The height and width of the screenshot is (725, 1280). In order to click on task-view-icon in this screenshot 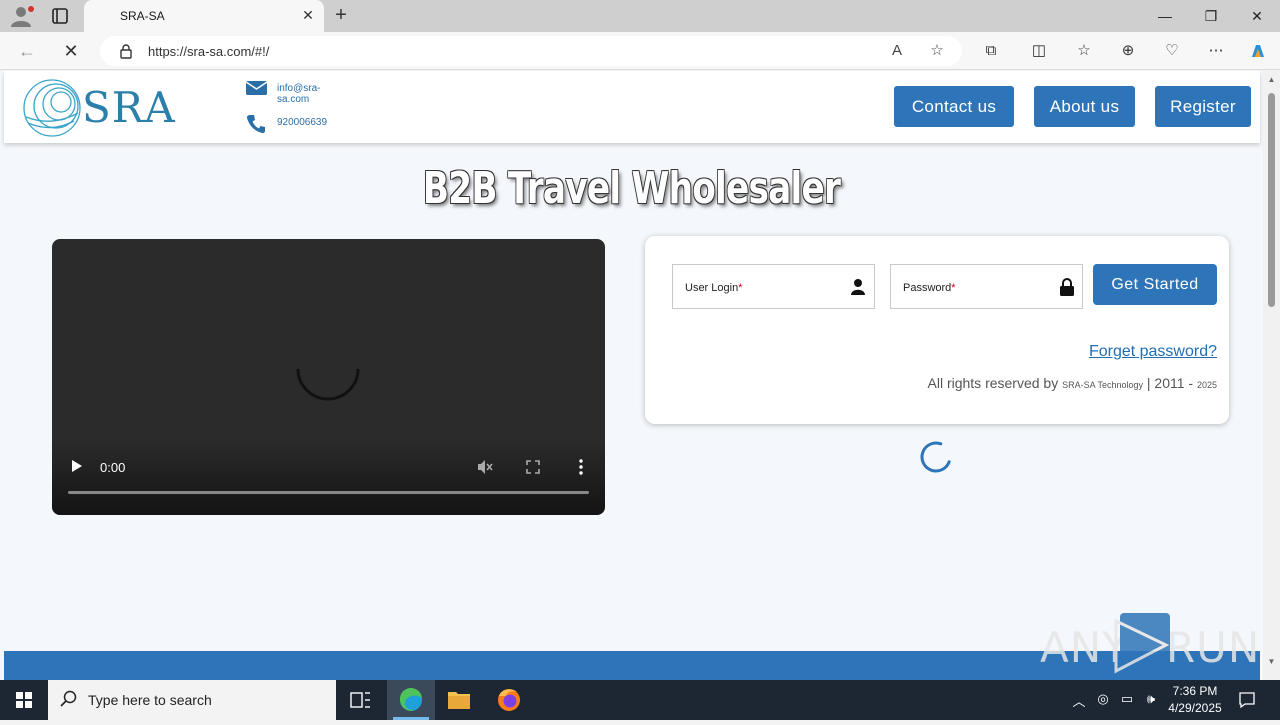, I will do `click(360, 700)`.